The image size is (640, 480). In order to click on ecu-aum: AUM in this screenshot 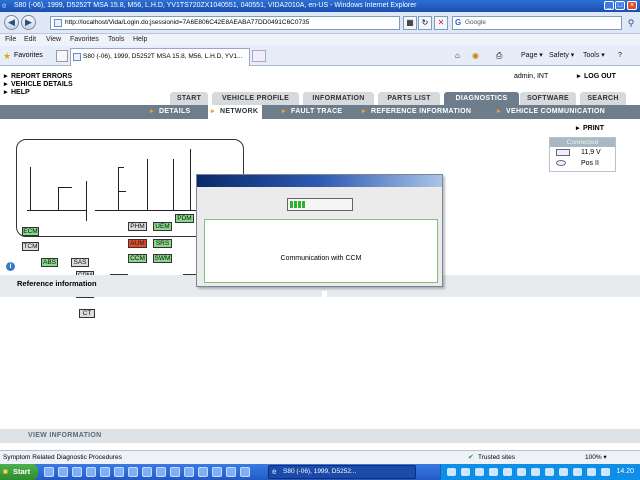, I will do `click(137, 243)`.